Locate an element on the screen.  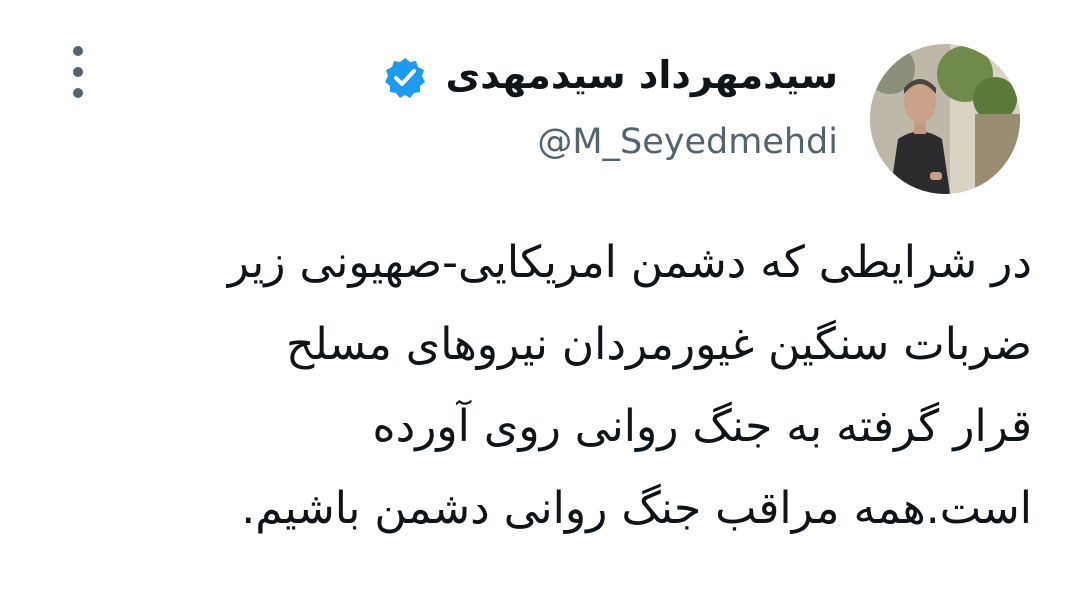
author-handle: @M_Seyedmehdi is located at coordinates (687, 142).